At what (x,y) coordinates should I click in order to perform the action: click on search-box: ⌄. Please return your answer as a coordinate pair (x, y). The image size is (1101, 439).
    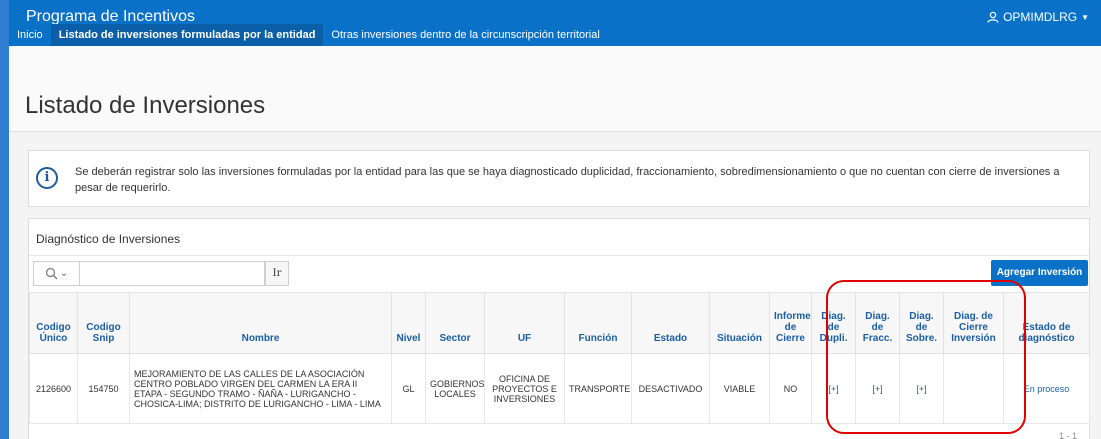
    Looking at the image, I should click on (149, 273).